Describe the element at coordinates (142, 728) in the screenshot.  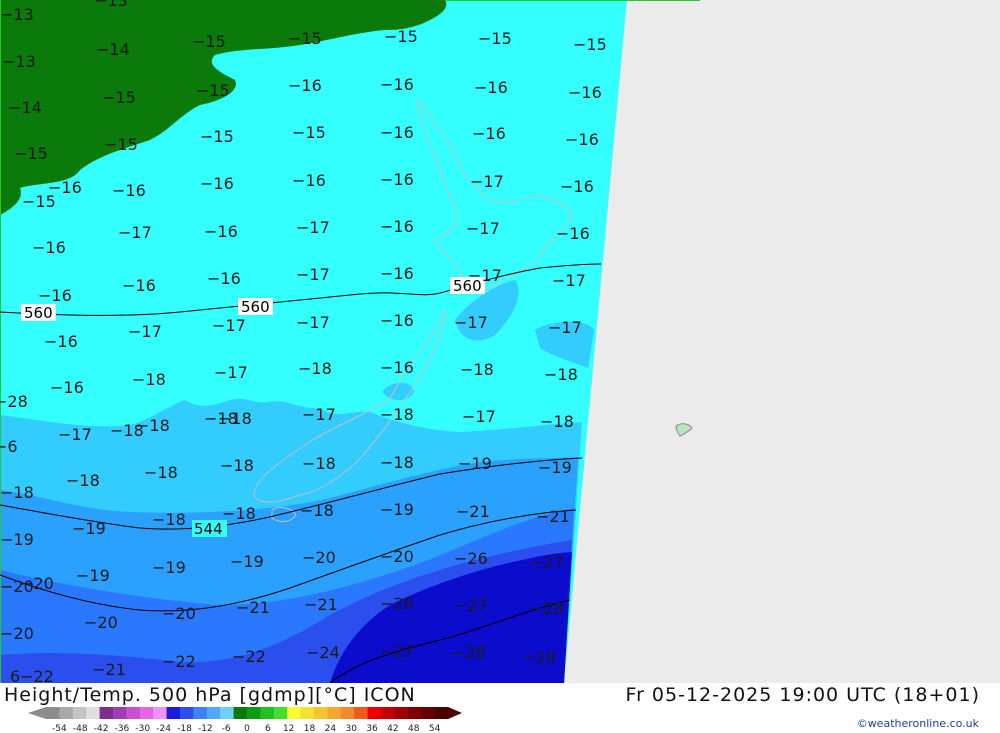
I see `scale-tick-label: -30` at that location.